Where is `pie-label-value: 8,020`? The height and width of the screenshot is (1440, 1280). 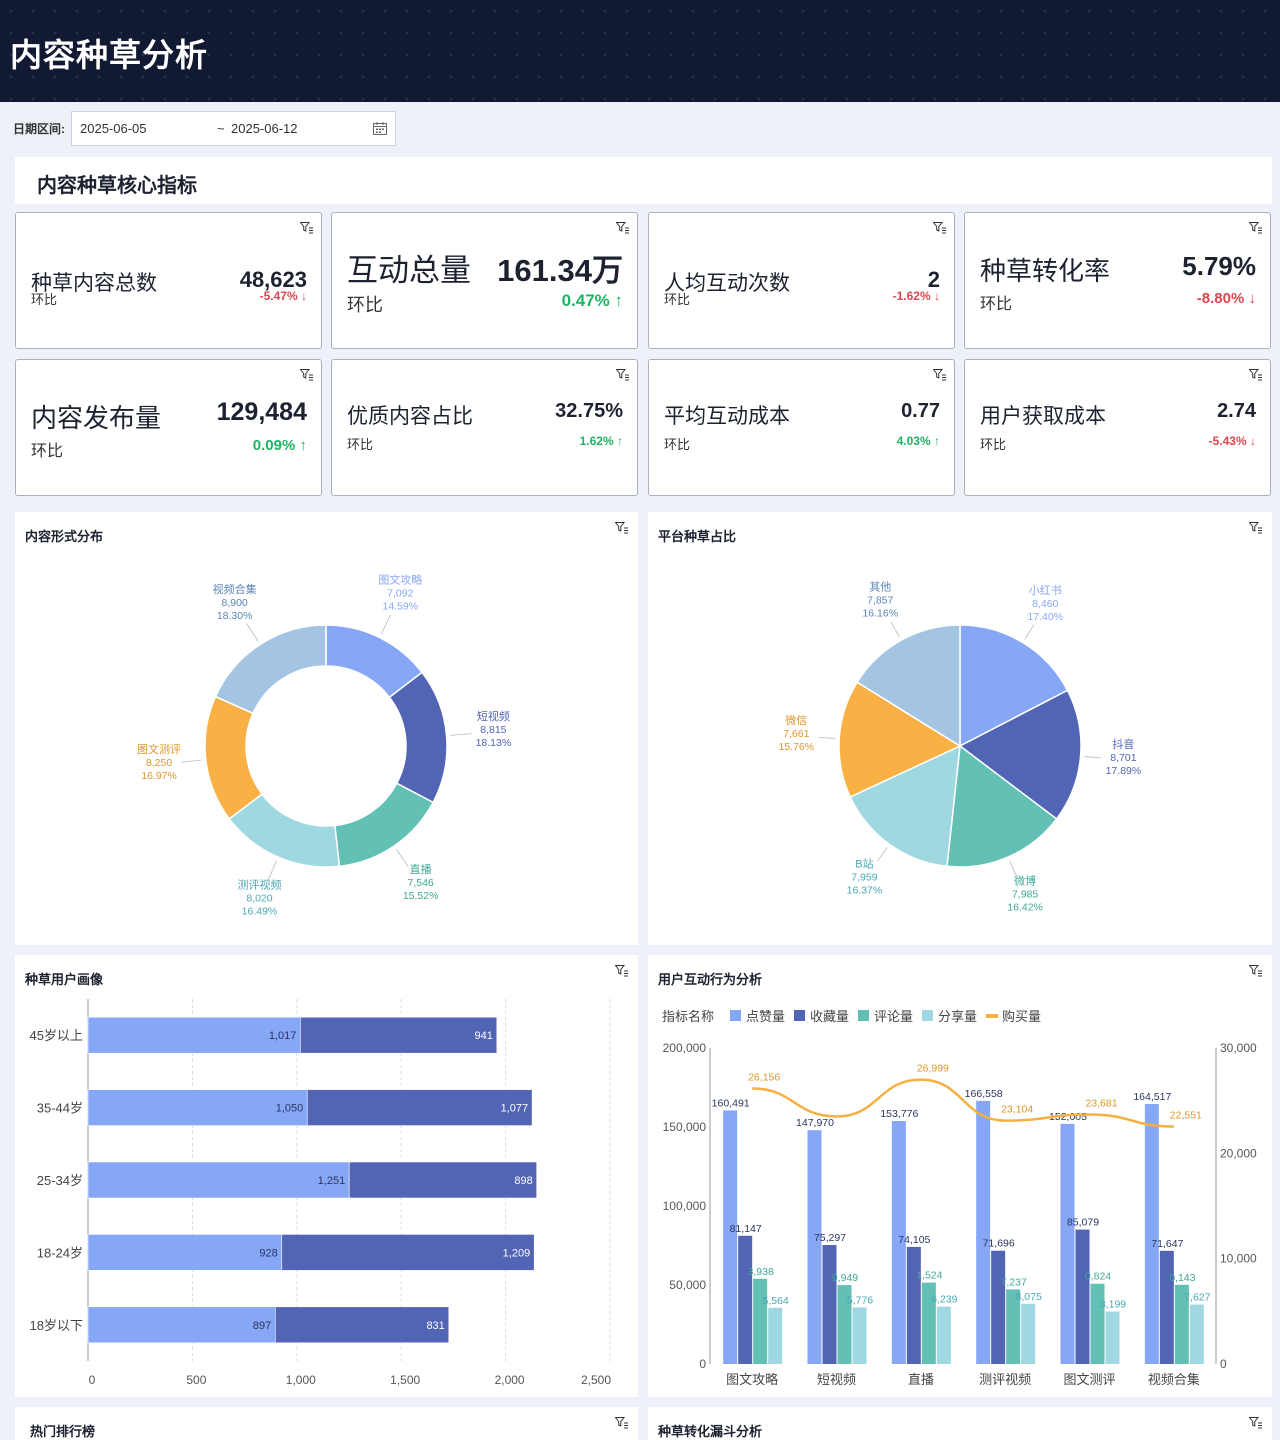
pie-label-value: 8,020 is located at coordinates (259, 898).